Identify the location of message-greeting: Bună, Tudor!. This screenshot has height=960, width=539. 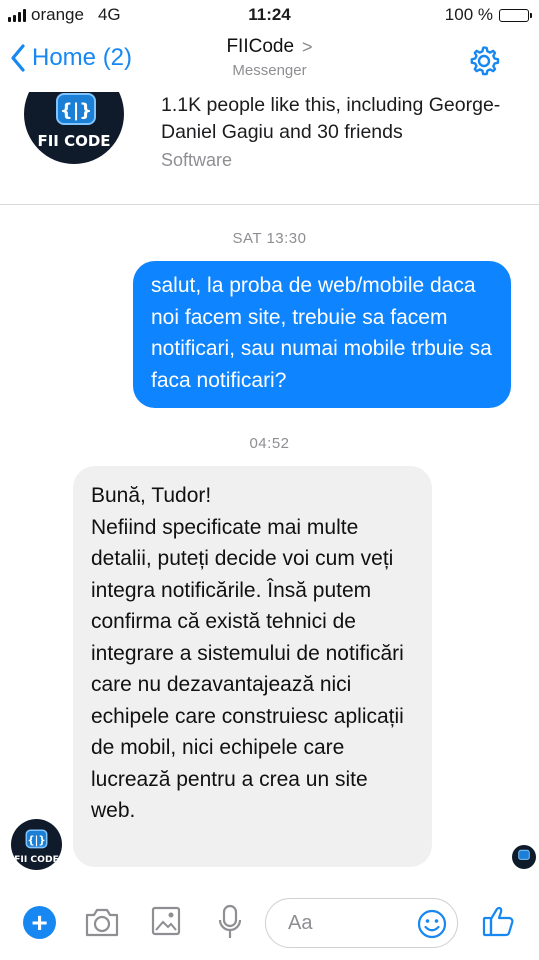
(151, 495).